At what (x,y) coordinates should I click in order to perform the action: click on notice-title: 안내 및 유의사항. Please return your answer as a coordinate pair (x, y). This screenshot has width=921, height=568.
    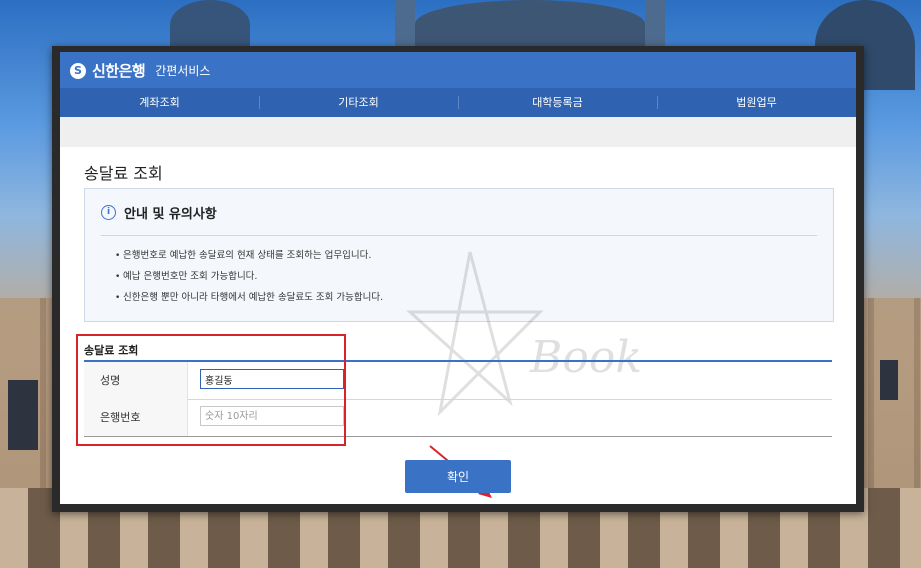
    Looking at the image, I should click on (170, 214).